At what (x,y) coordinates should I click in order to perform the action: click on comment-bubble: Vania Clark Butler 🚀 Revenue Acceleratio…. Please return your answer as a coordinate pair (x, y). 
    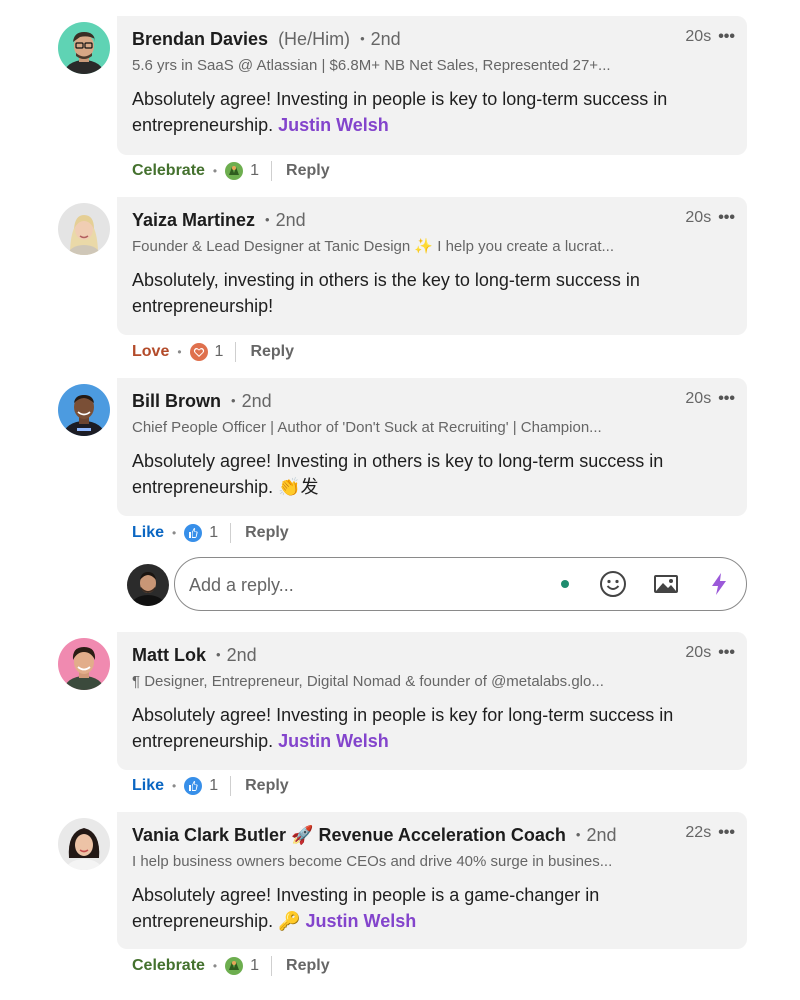
    Looking at the image, I should click on (432, 880).